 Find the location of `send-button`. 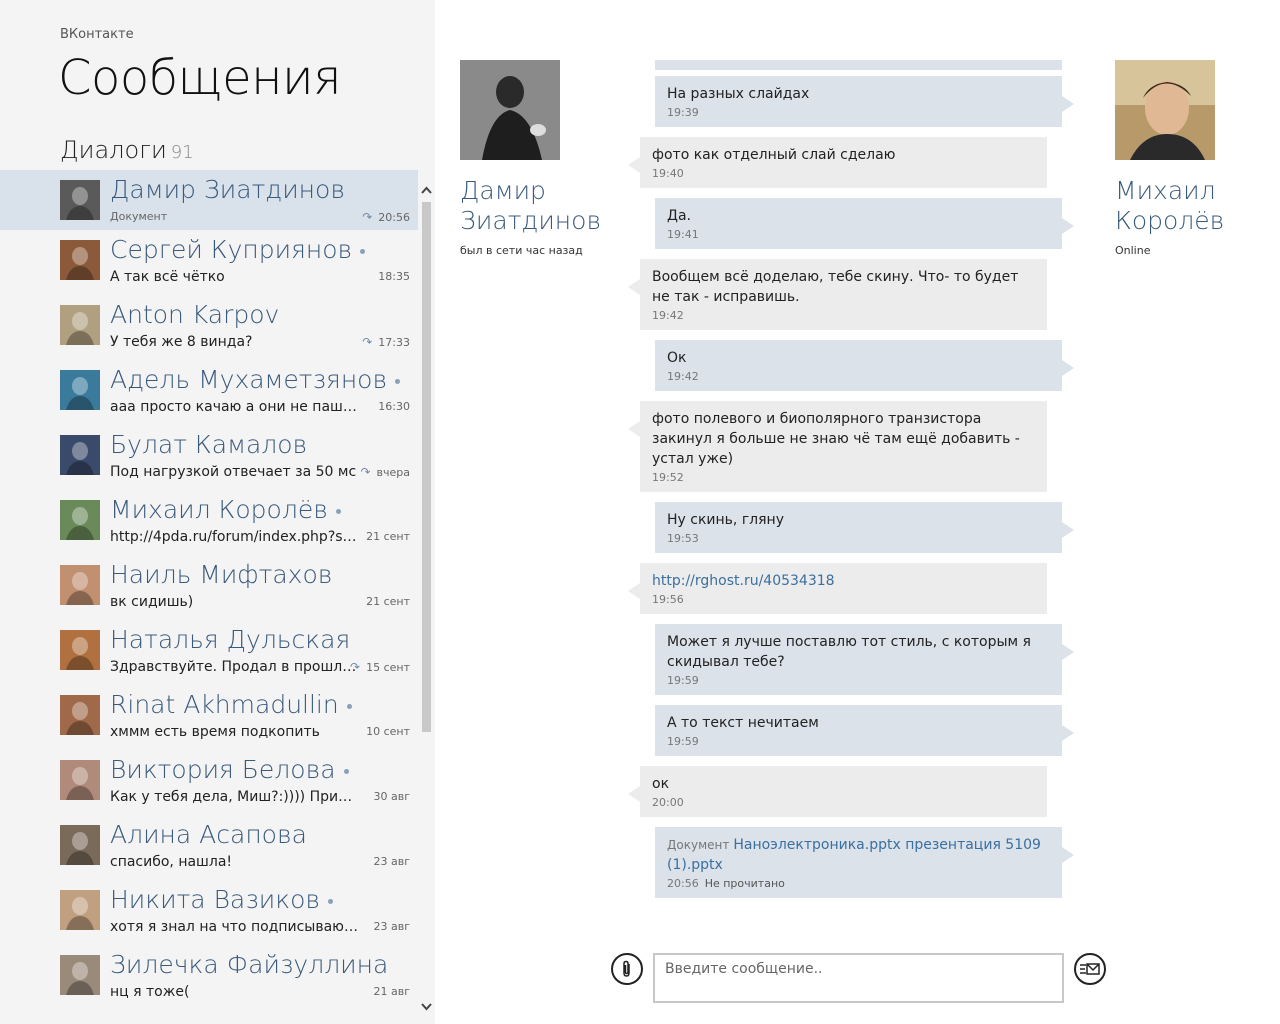

send-button is located at coordinates (1090, 969).